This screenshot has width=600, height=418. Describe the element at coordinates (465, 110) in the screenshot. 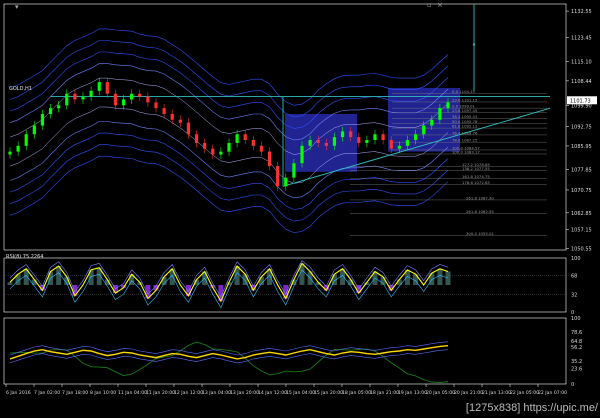

I see `fib-level-label: 23.6 1097.45` at that location.